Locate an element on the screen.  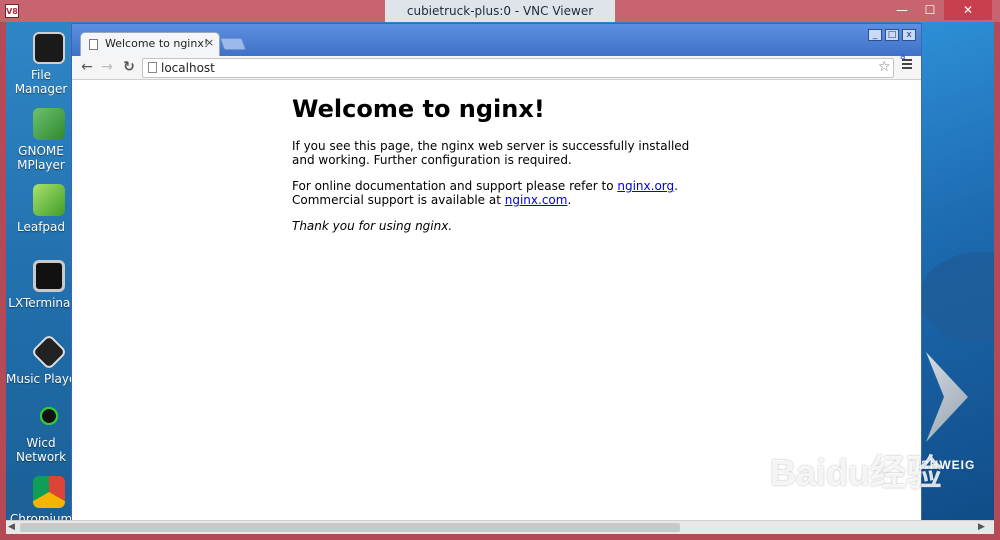
chromium-icon is located at coordinates (49, 492).